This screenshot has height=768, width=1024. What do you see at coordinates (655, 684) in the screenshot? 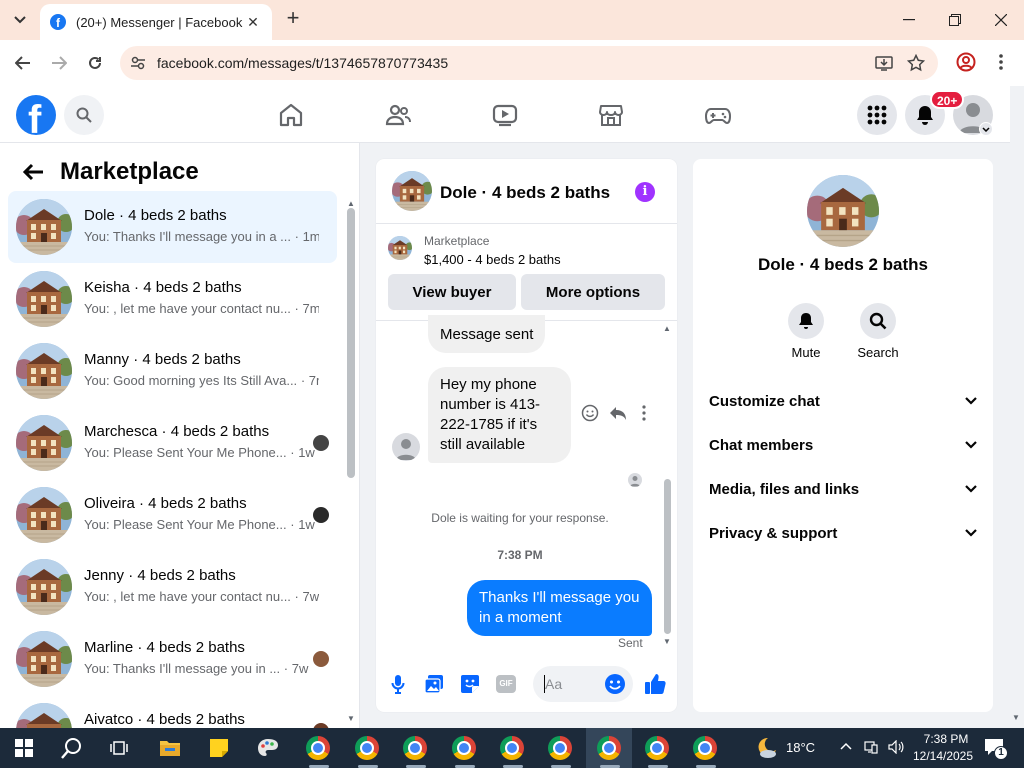
I see `like-button` at bounding box center [655, 684].